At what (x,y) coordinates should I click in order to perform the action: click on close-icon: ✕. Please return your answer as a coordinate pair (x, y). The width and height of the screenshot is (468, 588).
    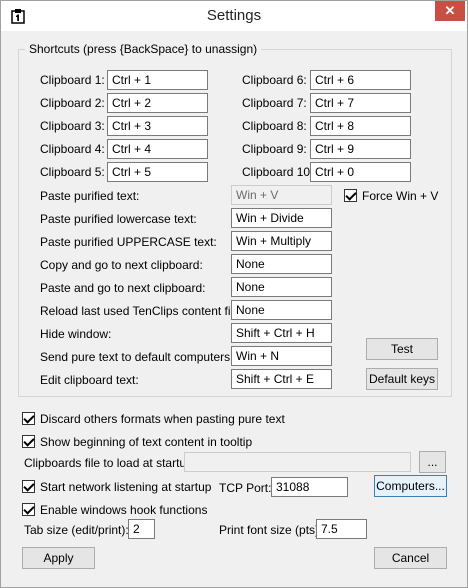
    Looking at the image, I should click on (450, 11).